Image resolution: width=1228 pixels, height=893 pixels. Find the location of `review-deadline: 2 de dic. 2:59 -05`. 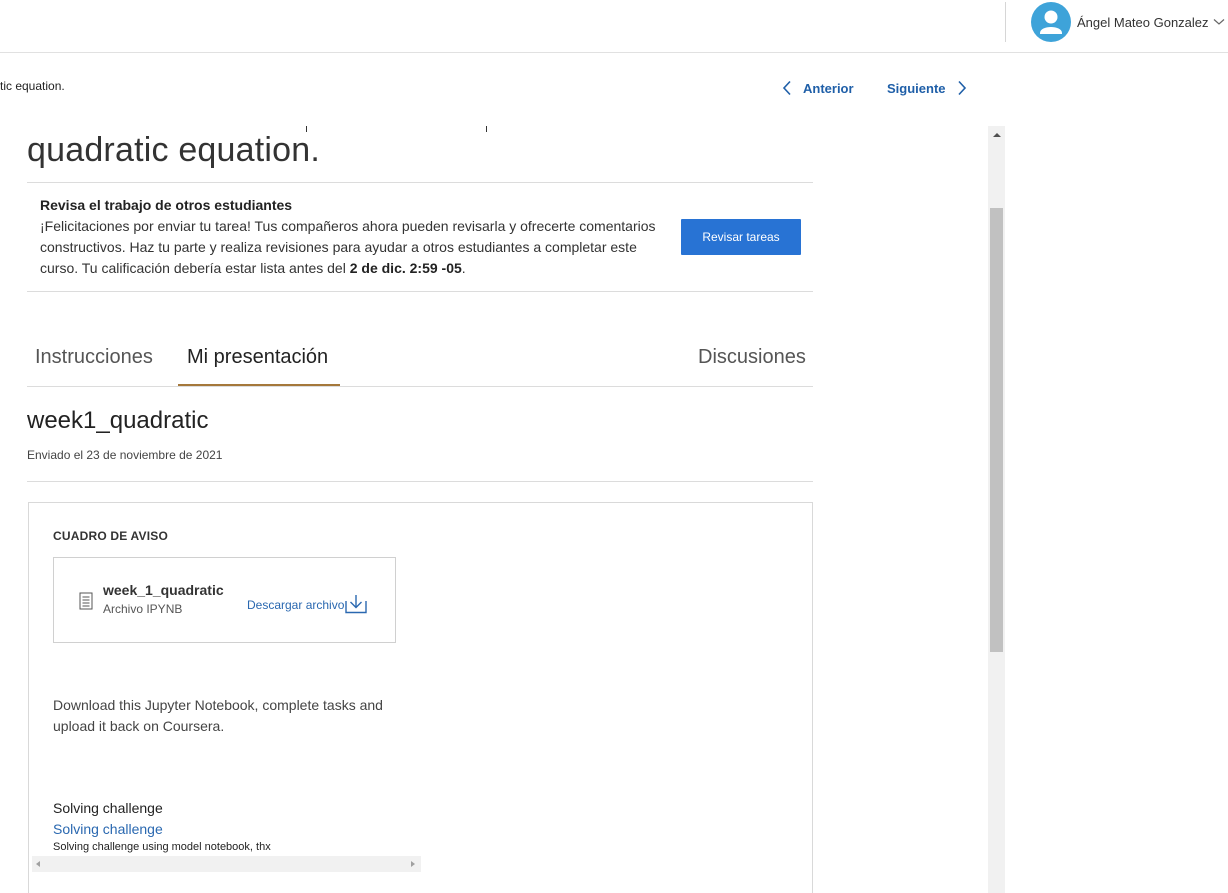

review-deadline: 2 de dic. 2:59 -05 is located at coordinates (405, 268).